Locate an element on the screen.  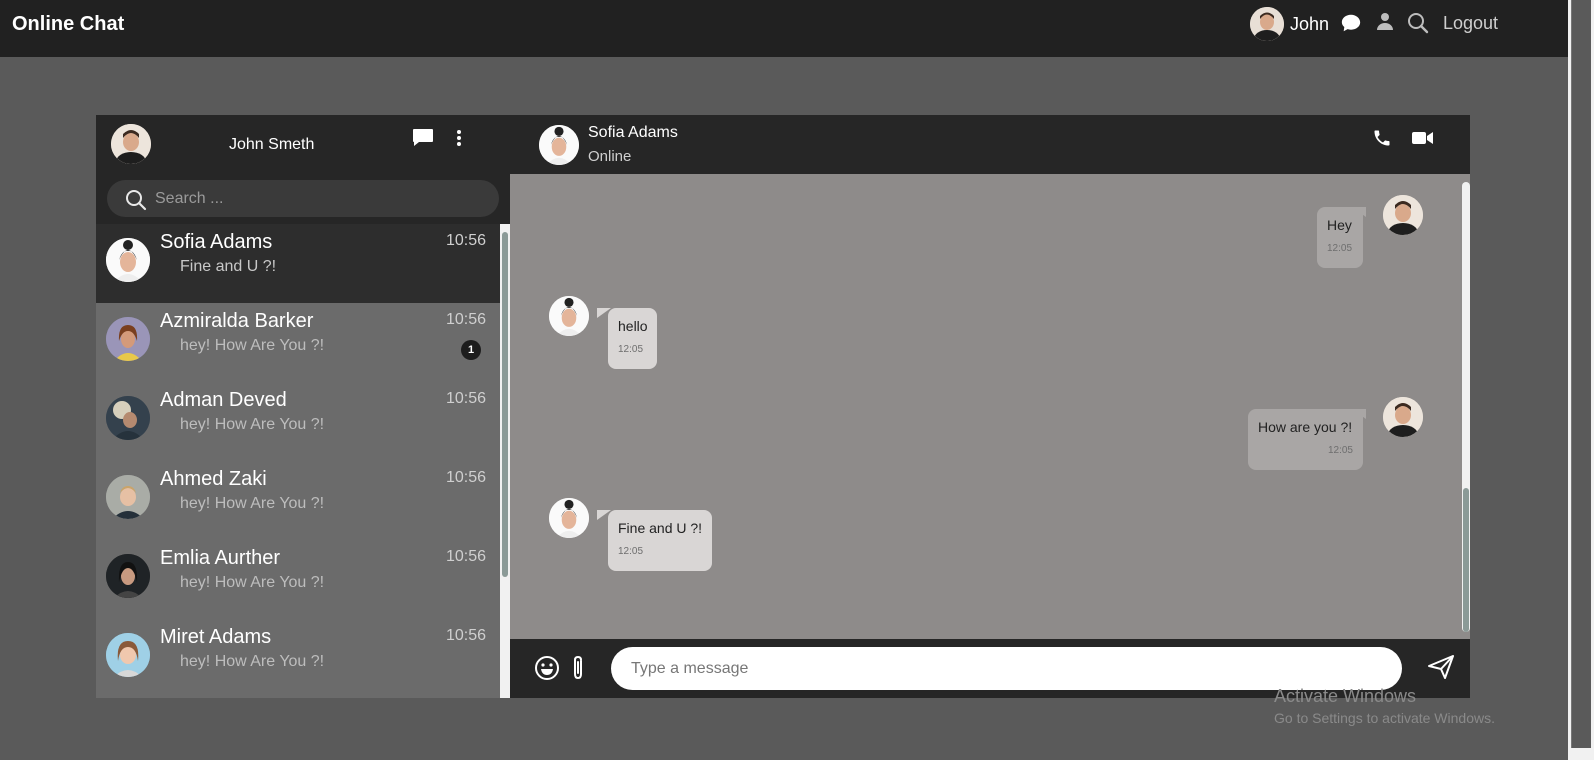
message-bubble-incoming: hello 12:05 is located at coordinates (632, 338).